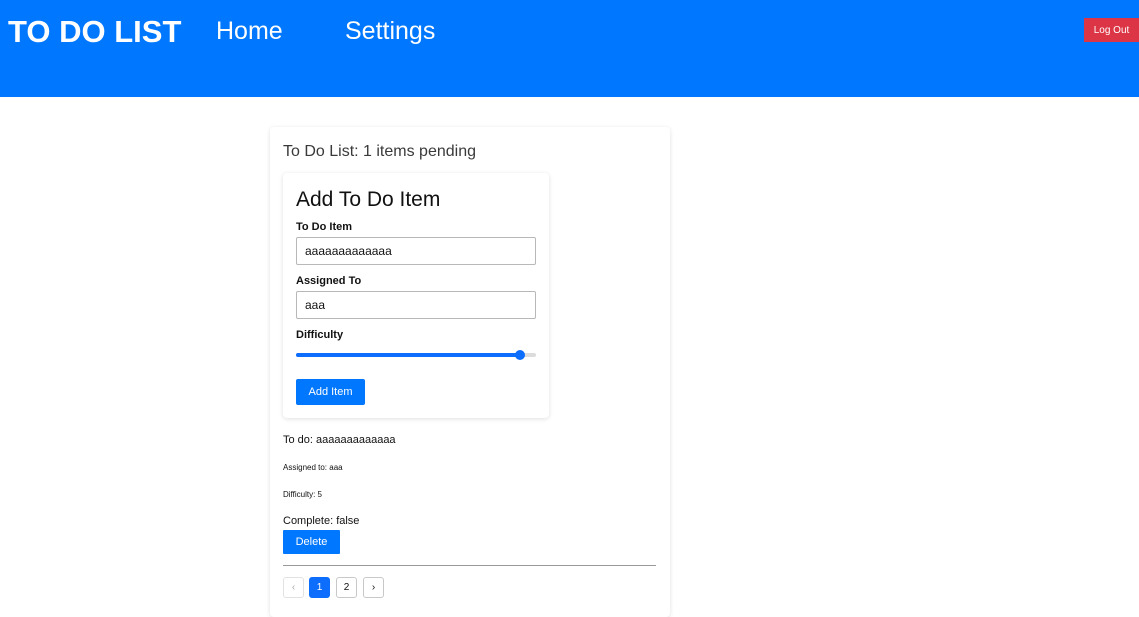 The height and width of the screenshot is (617, 1139). What do you see at coordinates (469, 565) in the screenshot?
I see `divider` at bounding box center [469, 565].